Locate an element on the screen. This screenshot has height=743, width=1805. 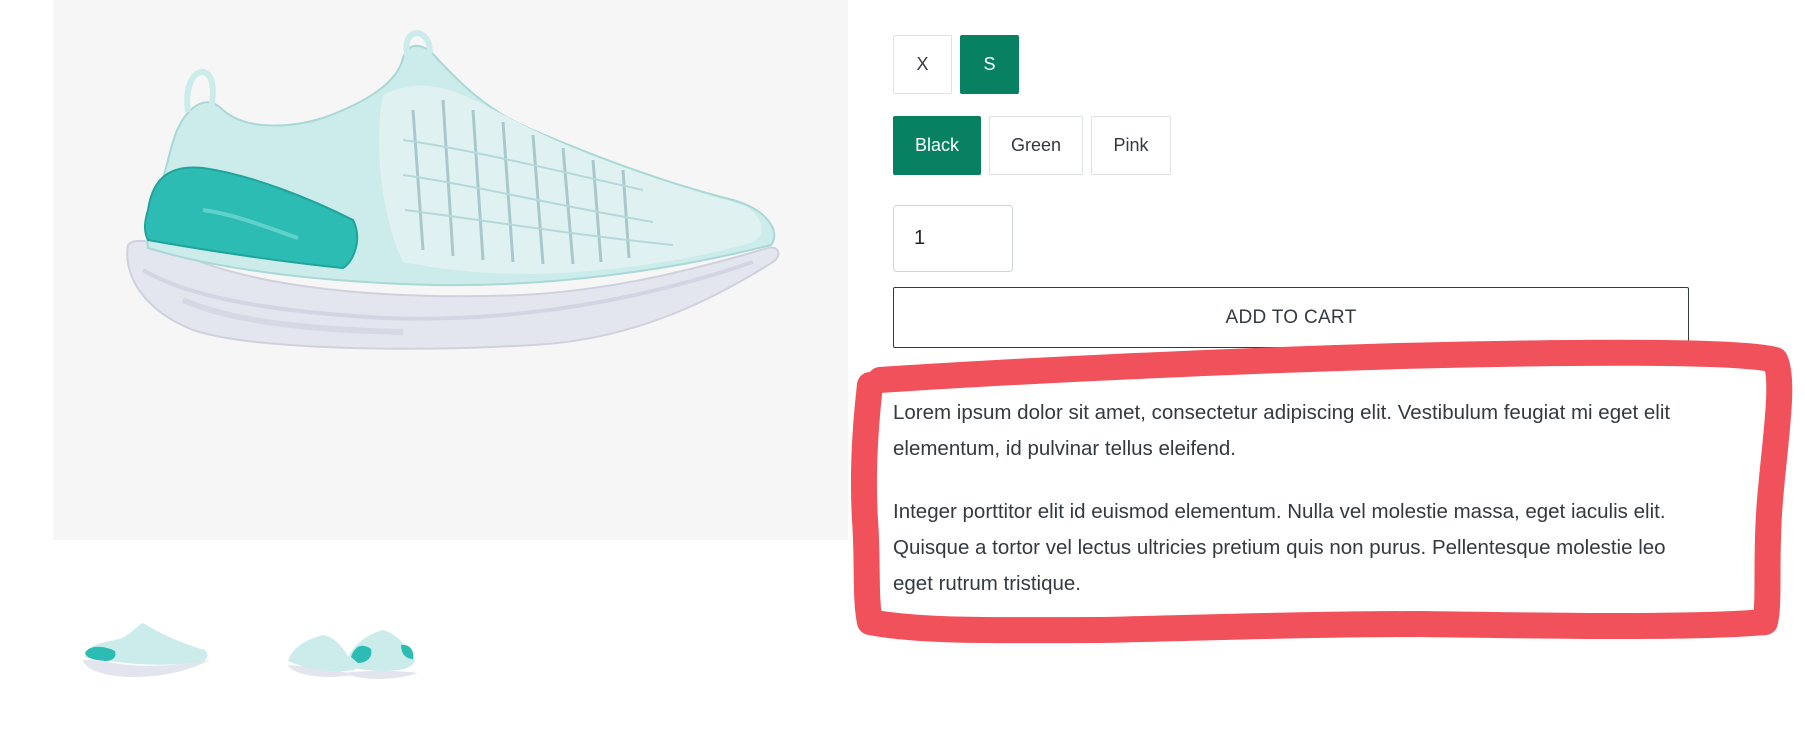
color-options: Black Green Pink is located at coordinates (1032, 145).